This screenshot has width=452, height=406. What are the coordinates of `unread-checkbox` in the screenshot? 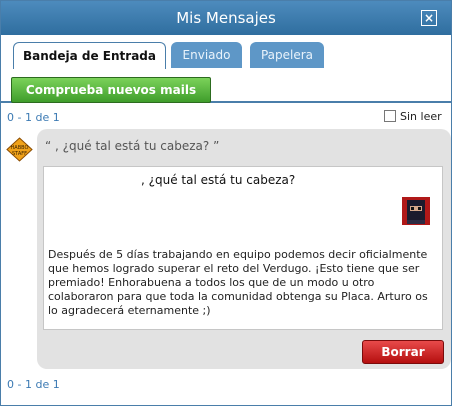 It's located at (390, 116).